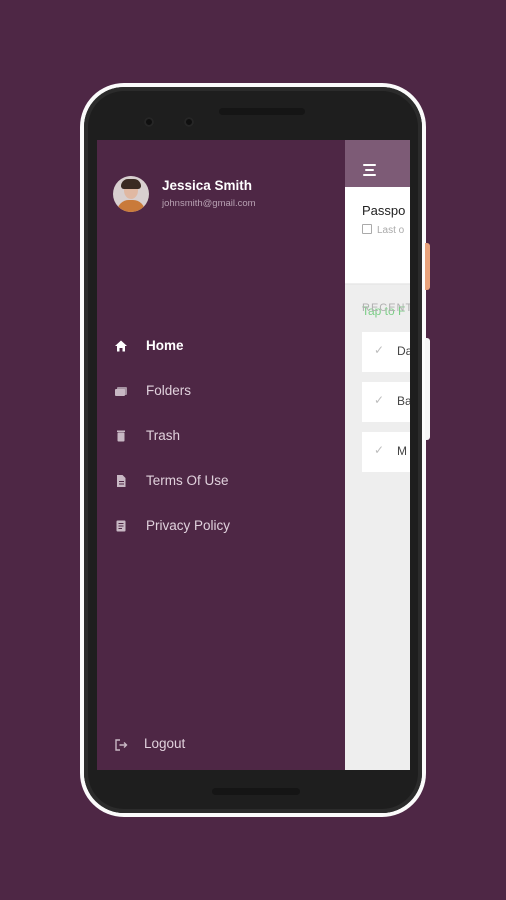 Image resolution: width=506 pixels, height=900 pixels. Describe the element at coordinates (367, 229) in the screenshot. I see `calendar-icon` at that location.